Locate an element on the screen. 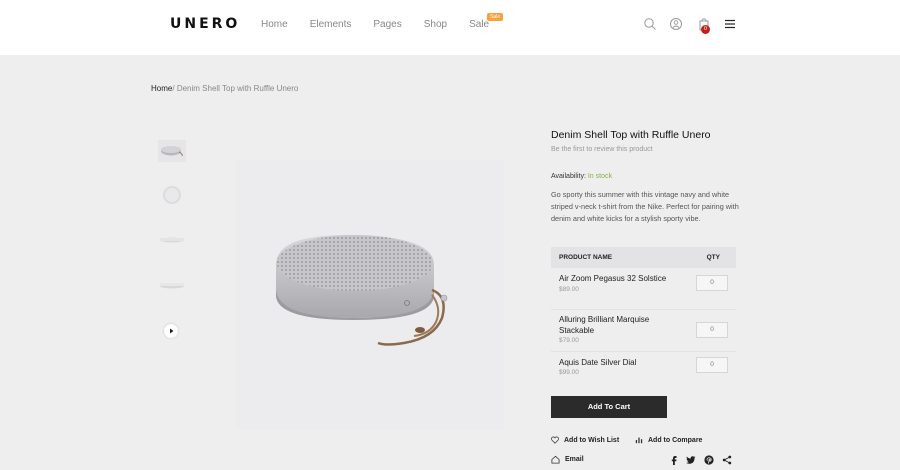 This screenshot has height=470, width=900. table-row: Aquis Date Silver Dial $99.00 0 is located at coordinates (643, 373).